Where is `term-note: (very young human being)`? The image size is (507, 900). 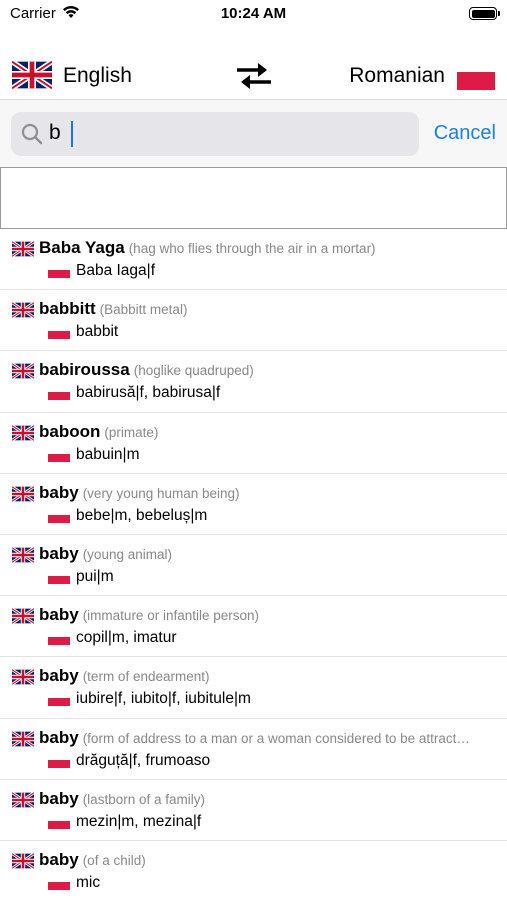
term-note: (very young human being) is located at coordinates (161, 493).